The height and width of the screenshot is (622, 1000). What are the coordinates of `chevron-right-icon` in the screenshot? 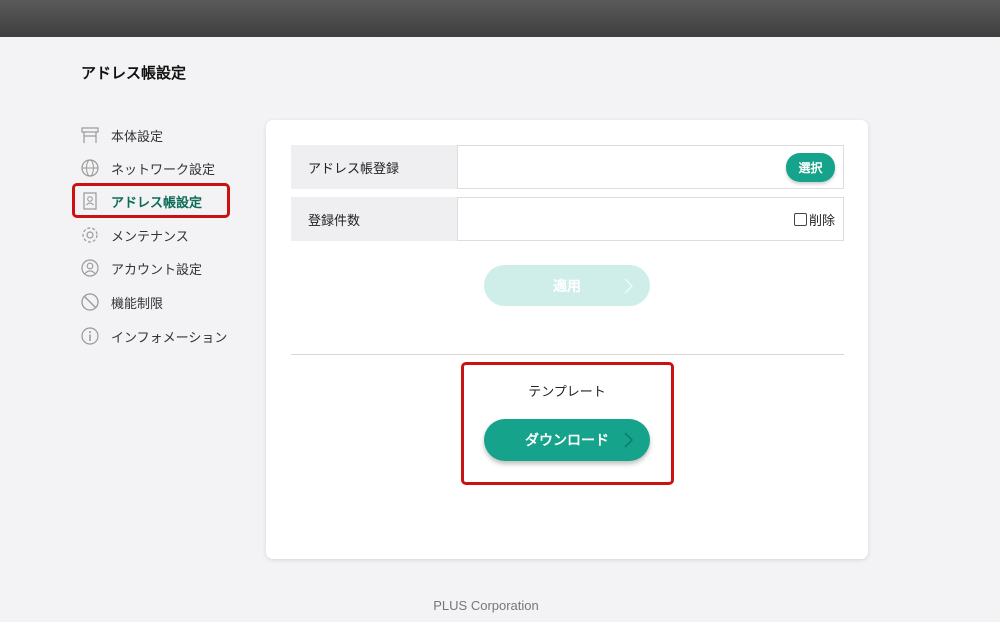 It's located at (628, 286).